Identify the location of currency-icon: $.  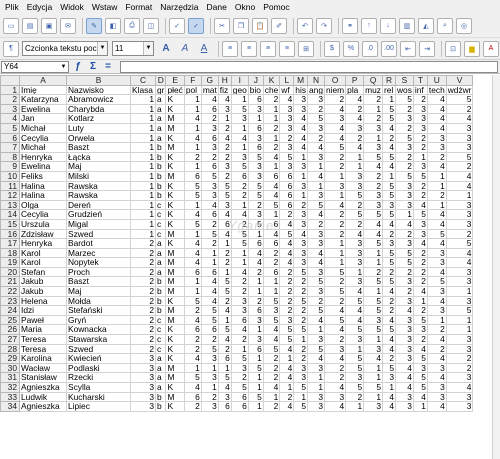
(332, 48).